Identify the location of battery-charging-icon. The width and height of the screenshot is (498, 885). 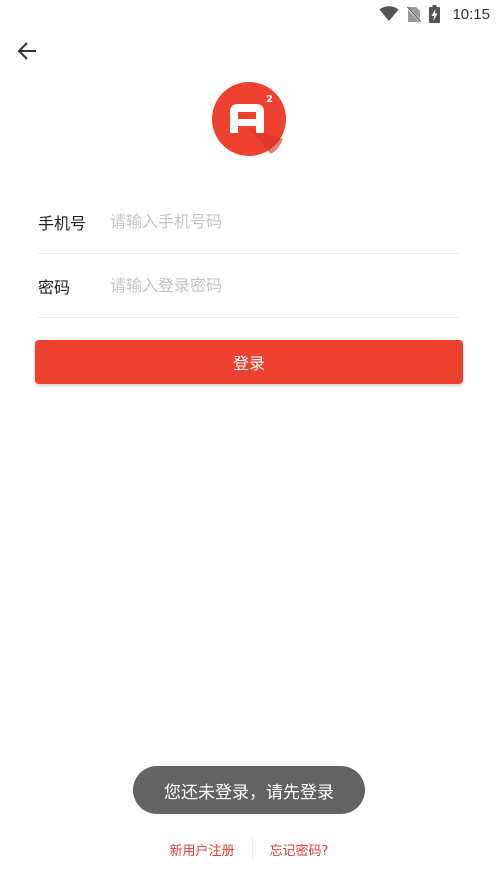
(435, 14).